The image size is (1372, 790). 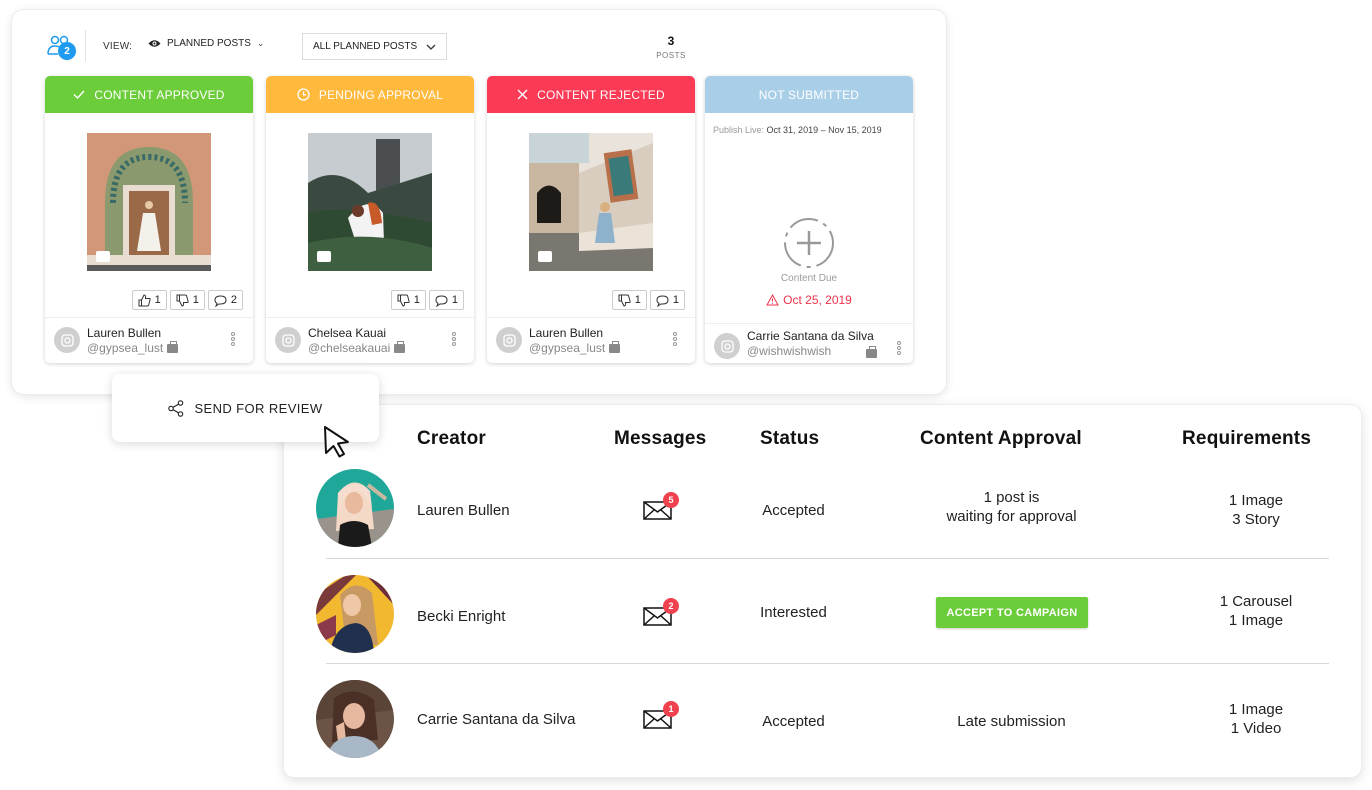 I want to click on view-select: PLANNED POSTS ⌄, so click(x=206, y=43).